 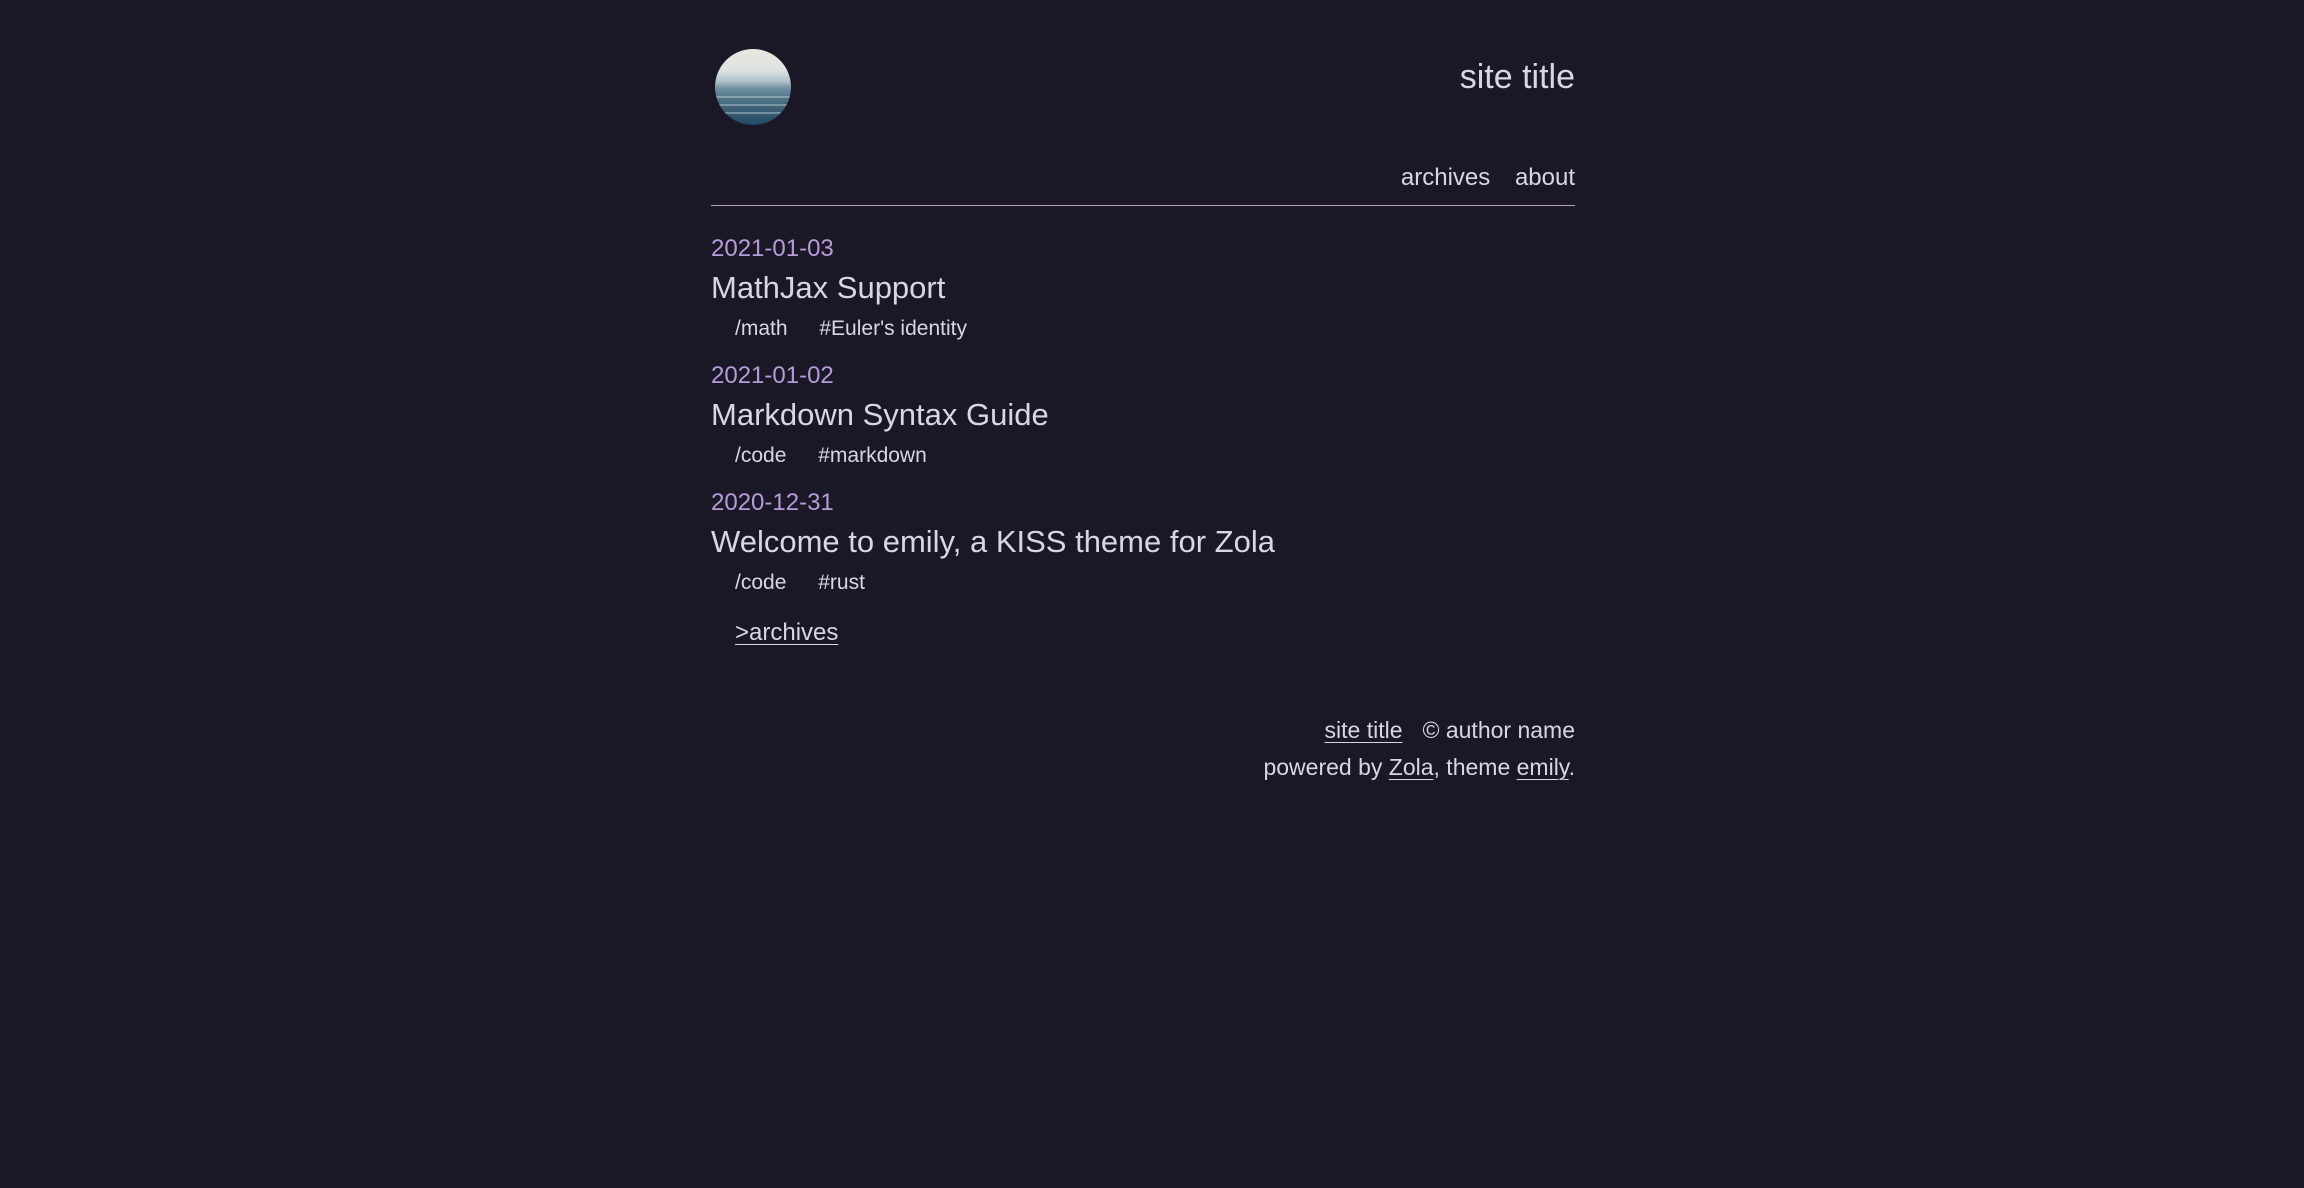 What do you see at coordinates (1411, 767) in the screenshot?
I see `zola-link: Zola` at bounding box center [1411, 767].